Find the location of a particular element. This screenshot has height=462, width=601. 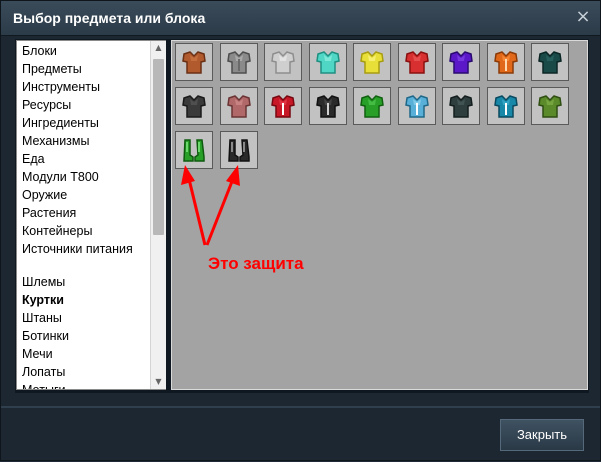

dialog-title: Выбор предмета или блока is located at coordinates (109, 18).